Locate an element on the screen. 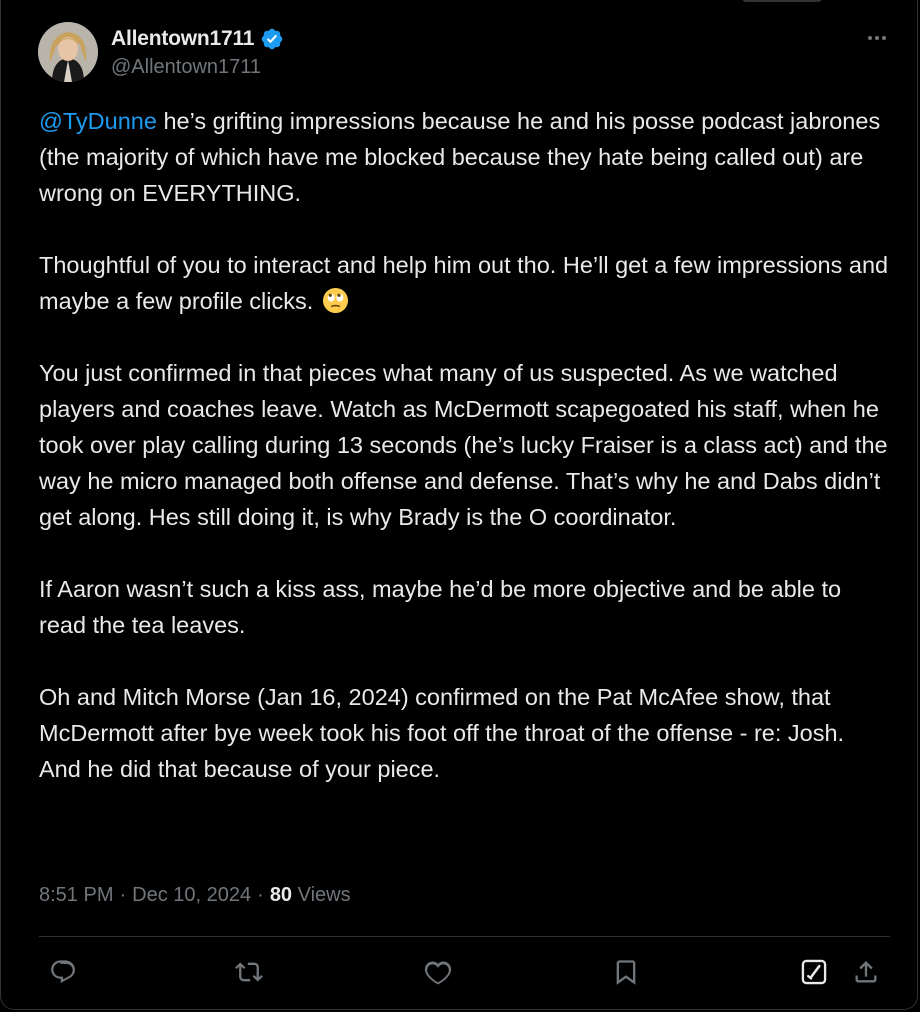 The height and width of the screenshot is (1012, 920). tweet-header: Allentown1711 @Allentown1711 is located at coordinates (465, 52).